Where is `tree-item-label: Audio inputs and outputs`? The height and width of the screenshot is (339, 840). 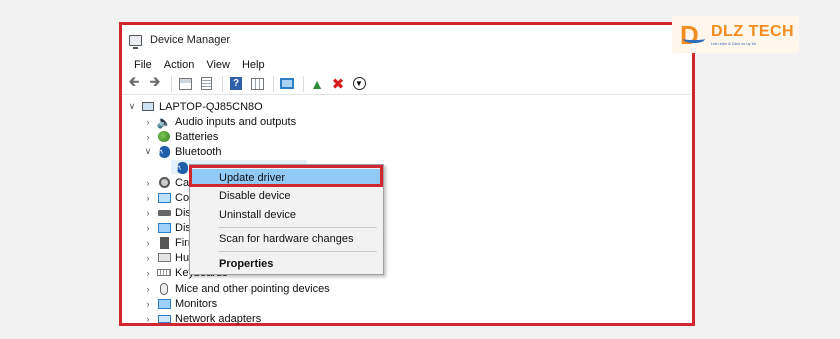
tree-item-label: Audio inputs and outputs is located at coordinates (236, 121).